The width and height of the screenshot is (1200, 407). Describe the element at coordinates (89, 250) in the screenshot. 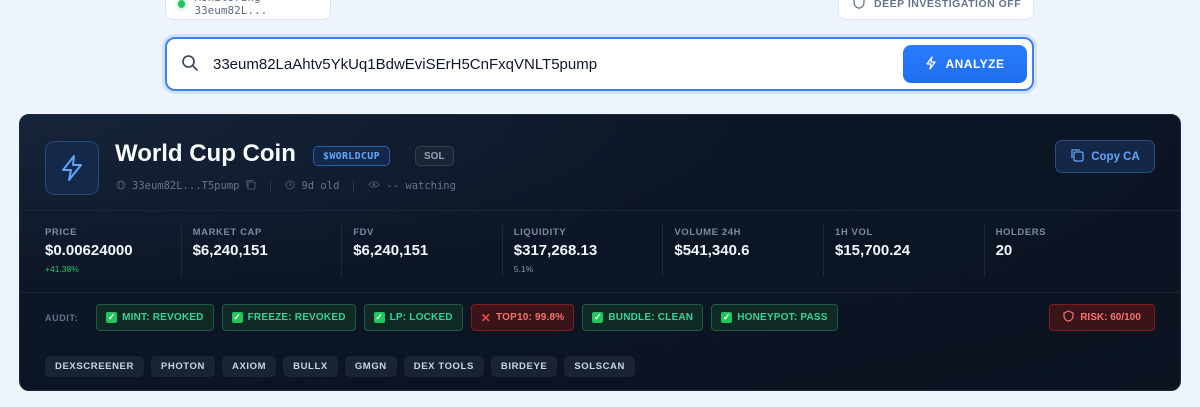

I see `stat-value: $0.00624000` at that location.